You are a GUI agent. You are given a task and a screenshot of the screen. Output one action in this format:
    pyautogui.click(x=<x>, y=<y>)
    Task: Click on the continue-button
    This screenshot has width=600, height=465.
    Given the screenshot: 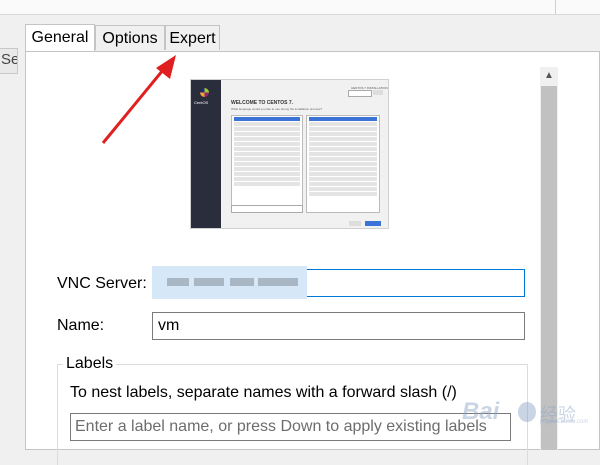 What is the action you would take?
    pyautogui.click(x=373, y=223)
    